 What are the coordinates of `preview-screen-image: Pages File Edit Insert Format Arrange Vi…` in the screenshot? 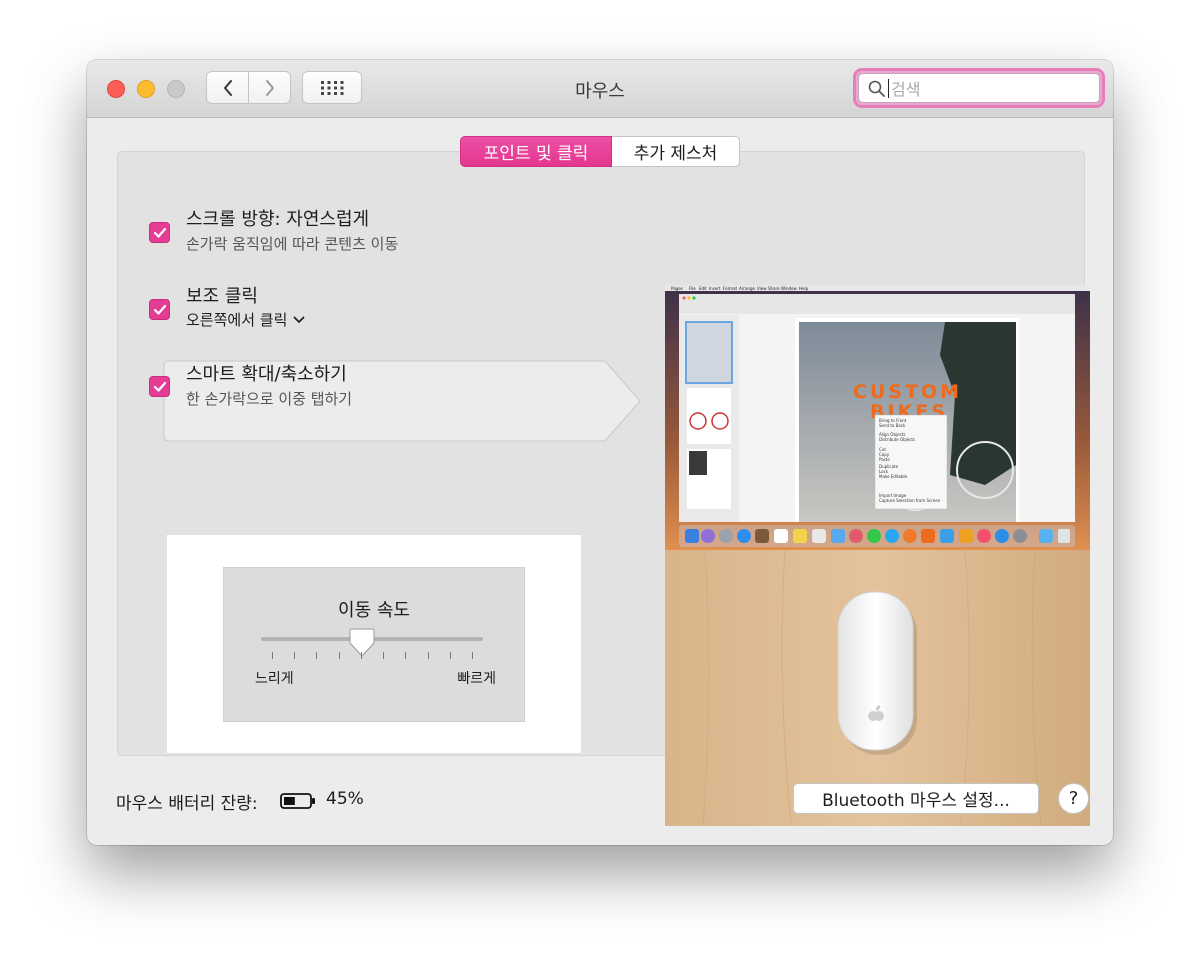 It's located at (877, 417).